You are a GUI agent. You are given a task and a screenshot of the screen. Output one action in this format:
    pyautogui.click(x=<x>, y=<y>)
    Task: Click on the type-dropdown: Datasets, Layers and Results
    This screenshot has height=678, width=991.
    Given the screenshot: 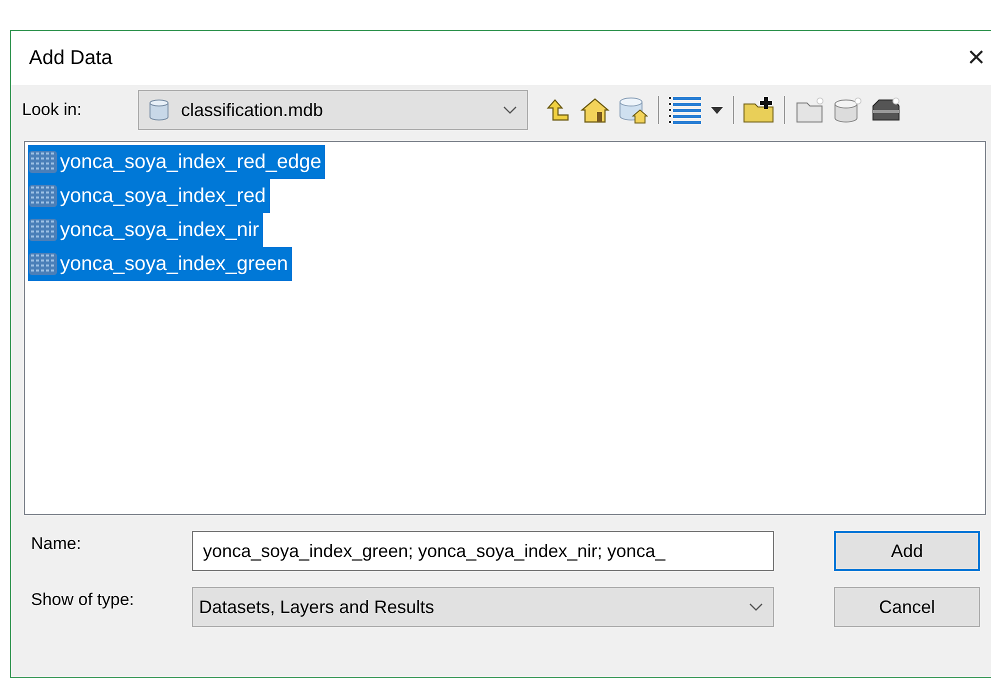 What is the action you would take?
    pyautogui.click(x=483, y=607)
    